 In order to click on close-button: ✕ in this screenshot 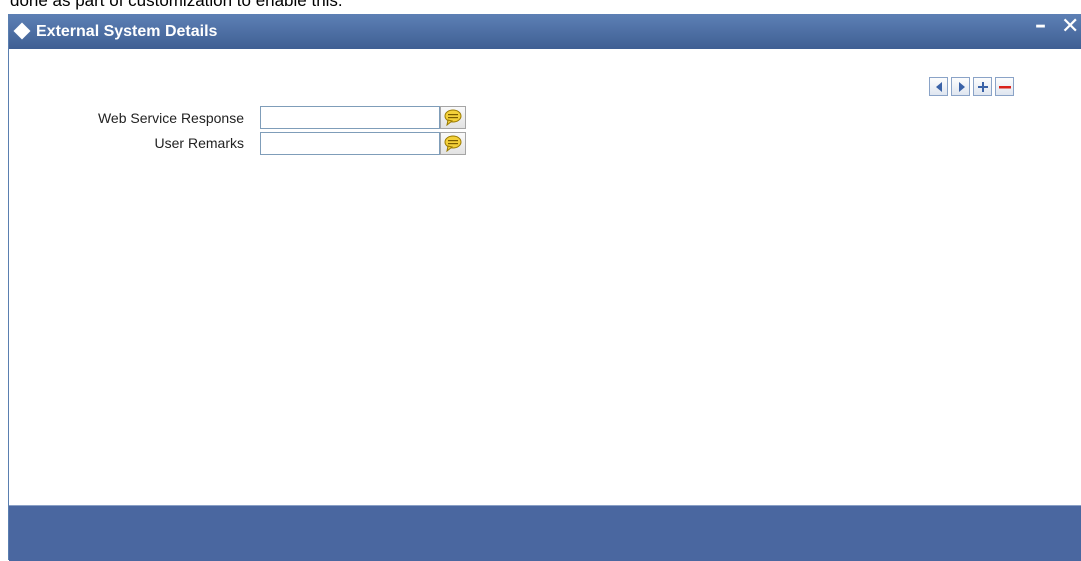, I will do `click(1070, 27)`.